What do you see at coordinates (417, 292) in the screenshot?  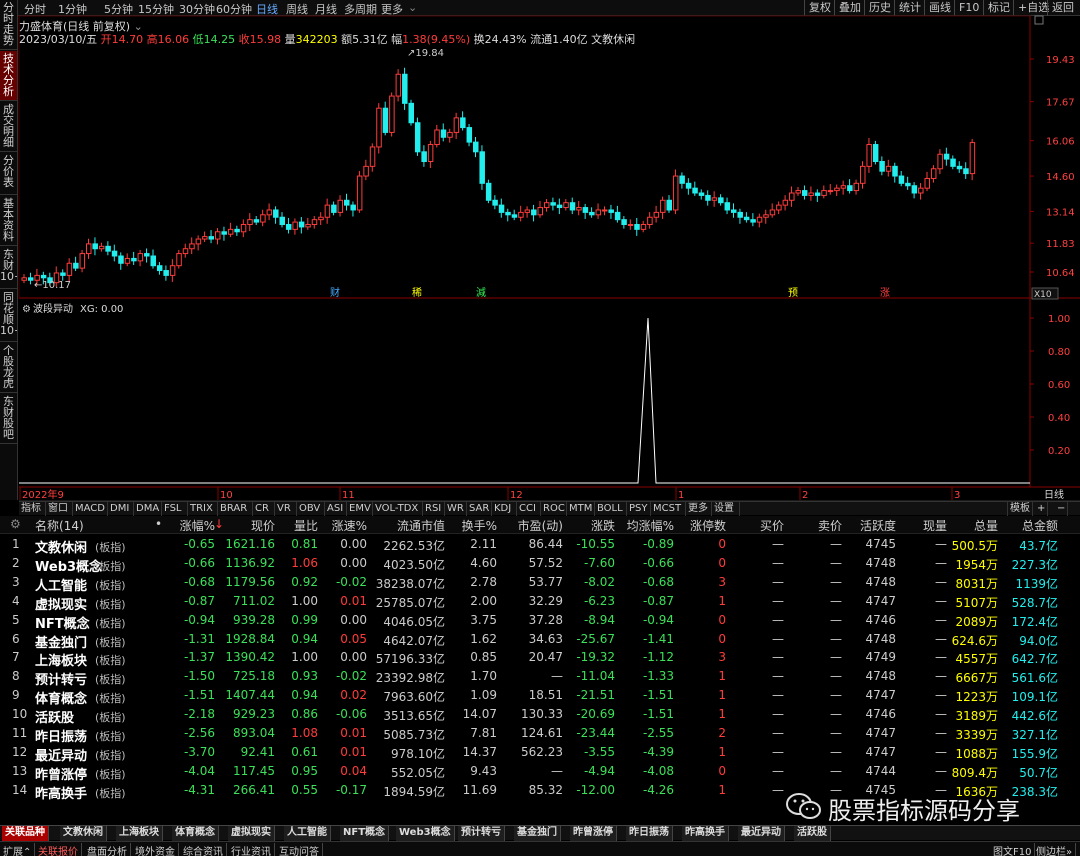 I see `event-marker: 稀` at bounding box center [417, 292].